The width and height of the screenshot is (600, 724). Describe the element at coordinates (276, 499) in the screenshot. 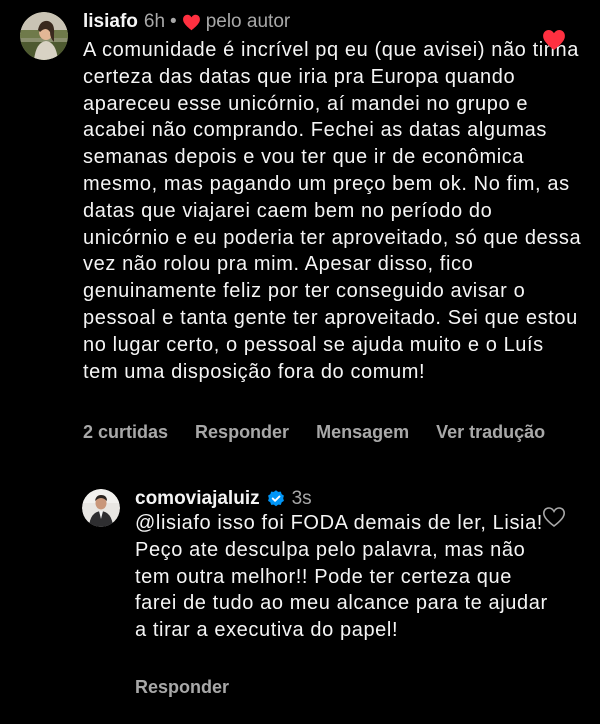

I see `verified-badge-icon` at that location.